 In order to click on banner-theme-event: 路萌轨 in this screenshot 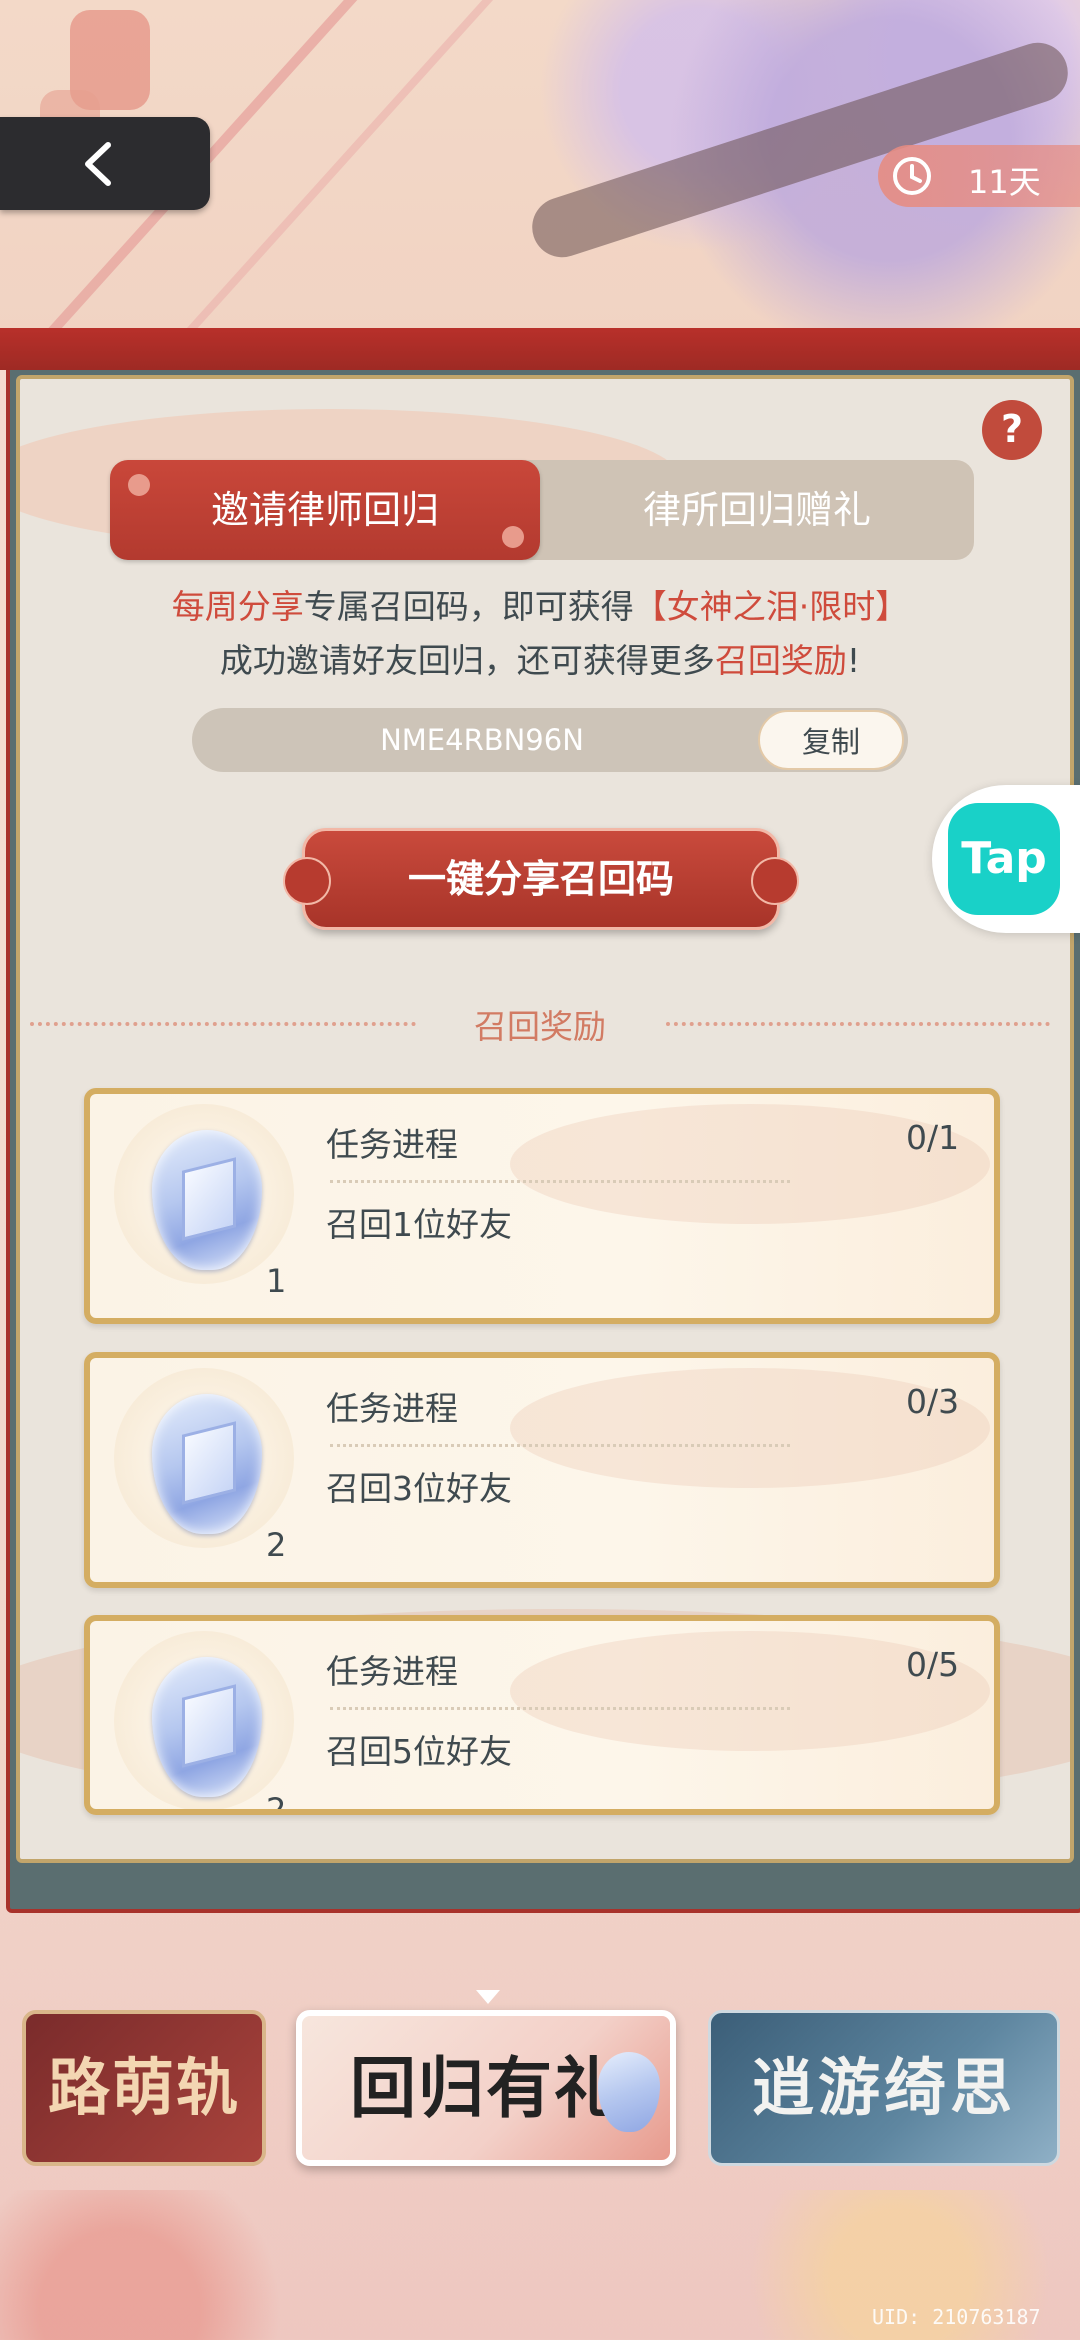, I will do `click(144, 2088)`.